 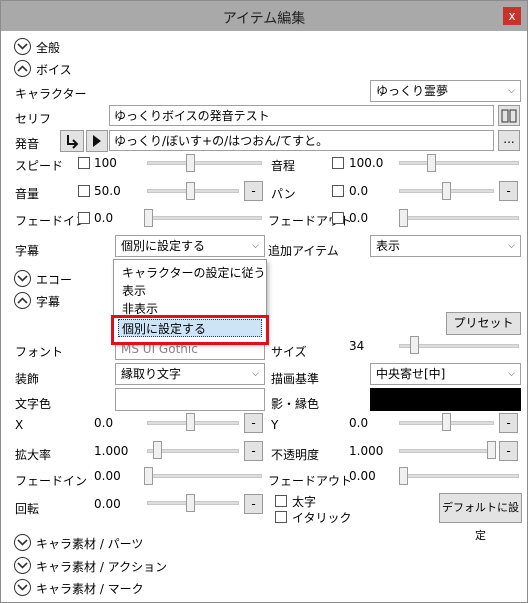 I want to click on section-subtitle: 字幕, so click(x=54, y=302).